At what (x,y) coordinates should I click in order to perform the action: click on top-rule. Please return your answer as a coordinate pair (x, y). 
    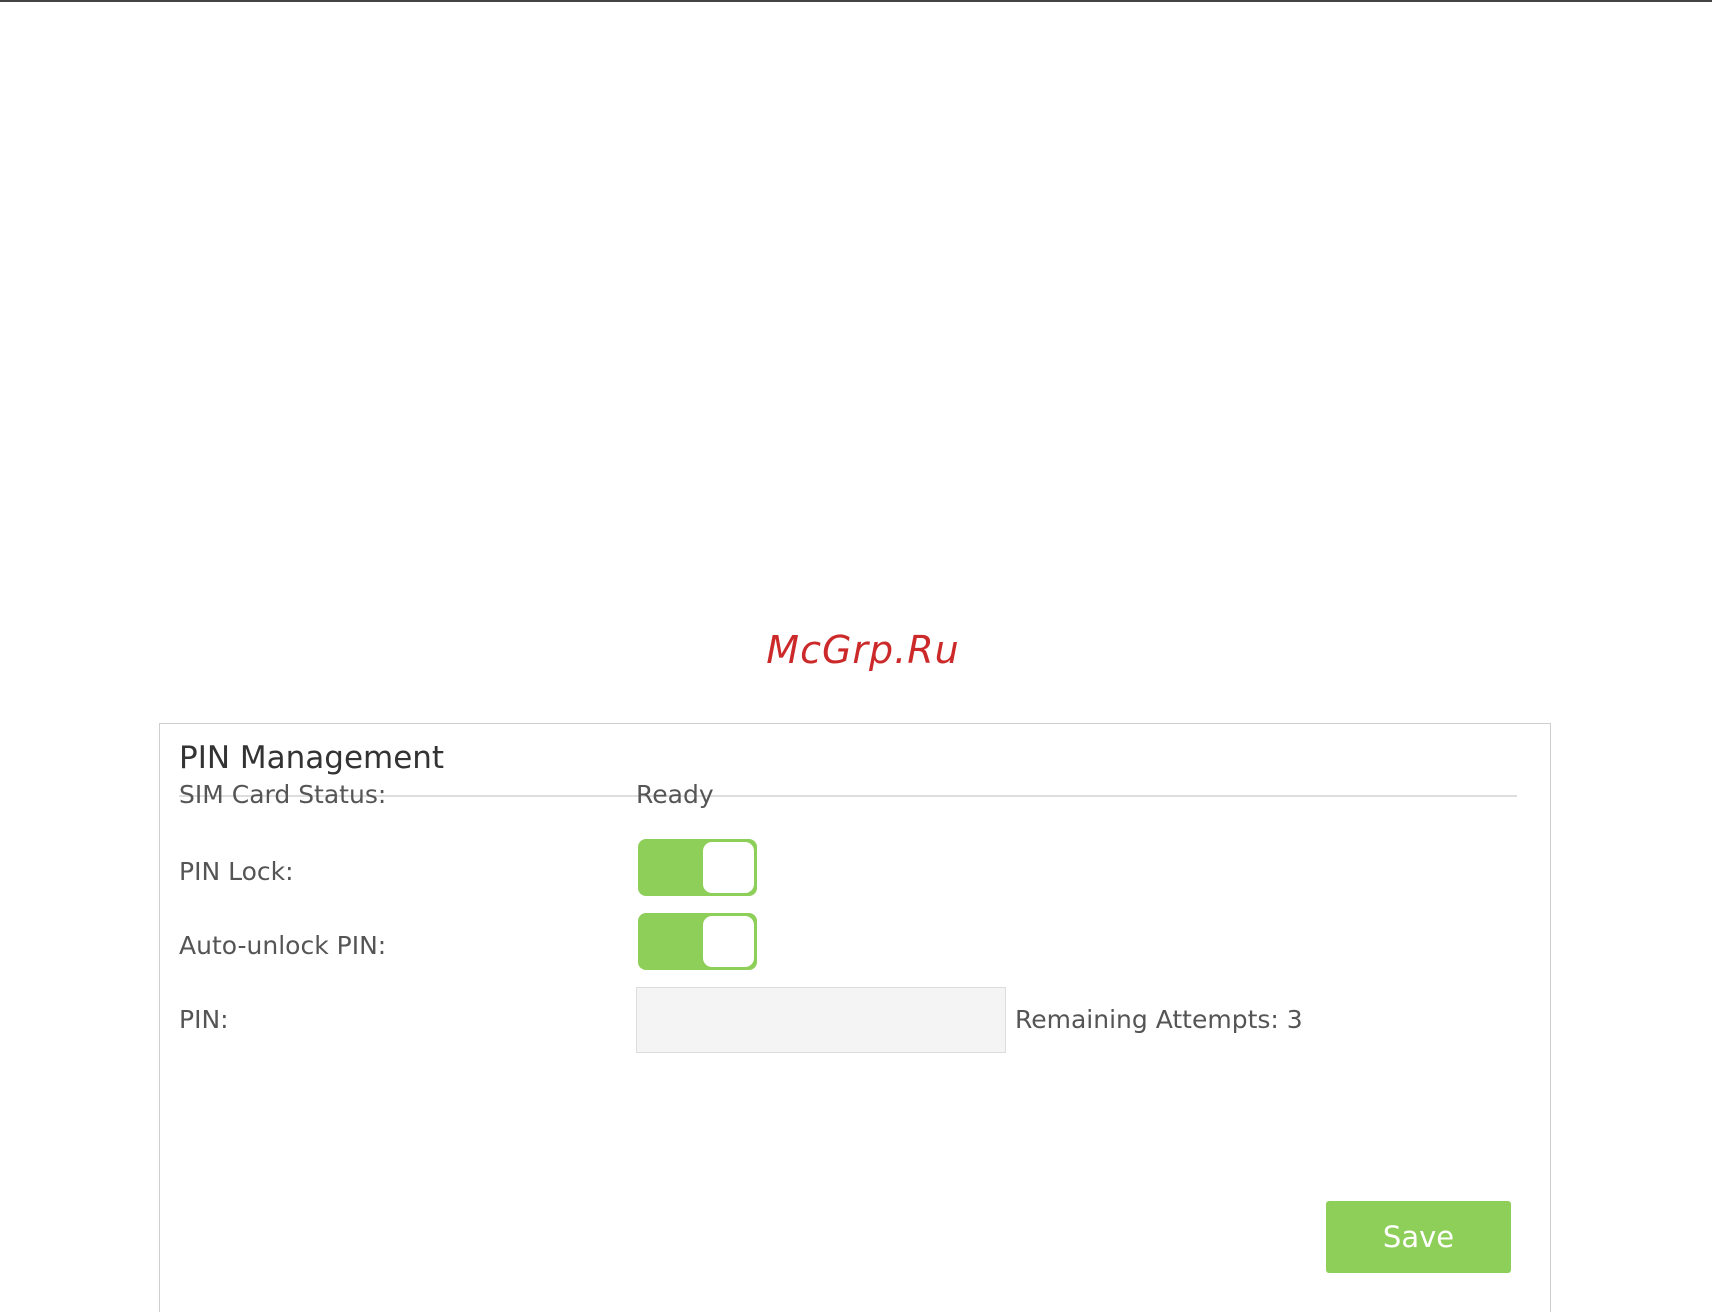
    Looking at the image, I should click on (856, 1).